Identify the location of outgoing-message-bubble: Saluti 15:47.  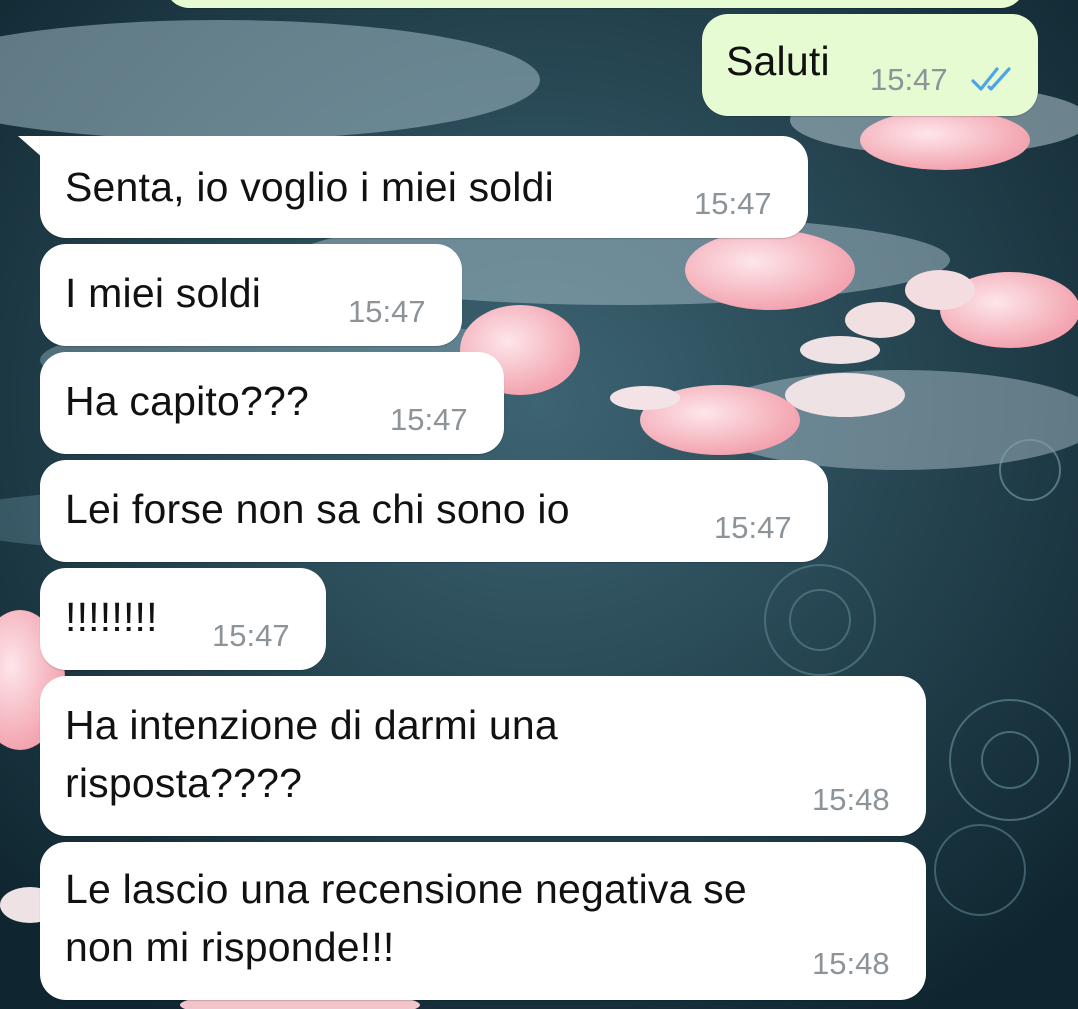
(870, 65).